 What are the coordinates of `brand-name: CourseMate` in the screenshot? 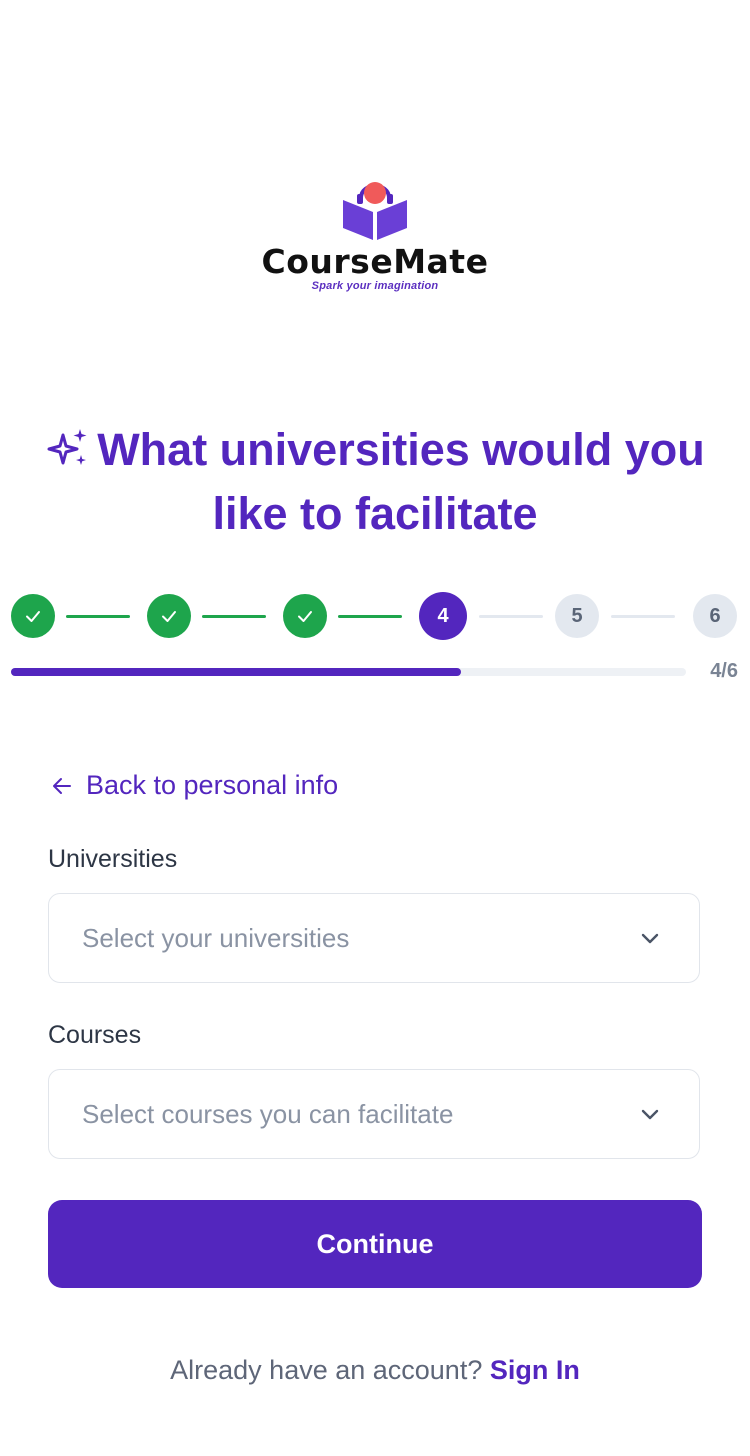 It's located at (375, 261).